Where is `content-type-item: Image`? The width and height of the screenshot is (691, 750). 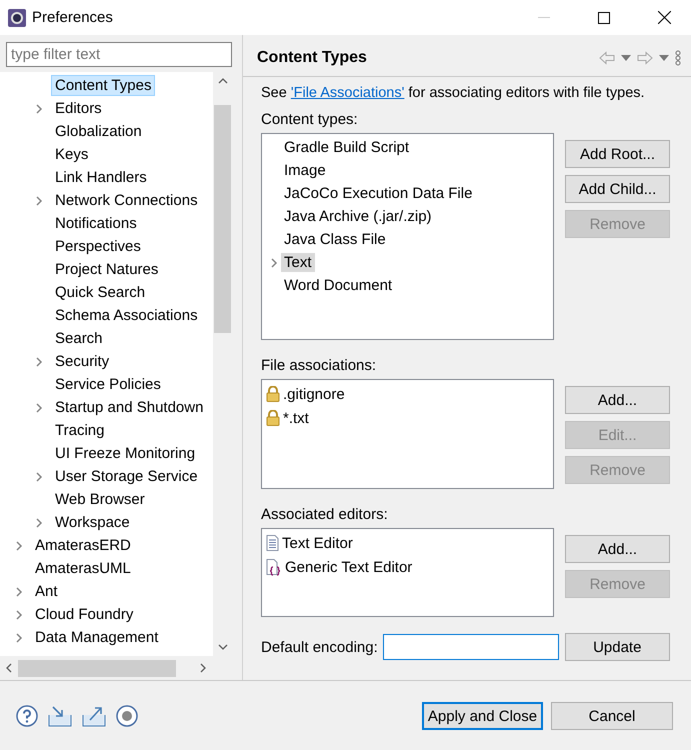 content-type-item: Image is located at coordinates (305, 170).